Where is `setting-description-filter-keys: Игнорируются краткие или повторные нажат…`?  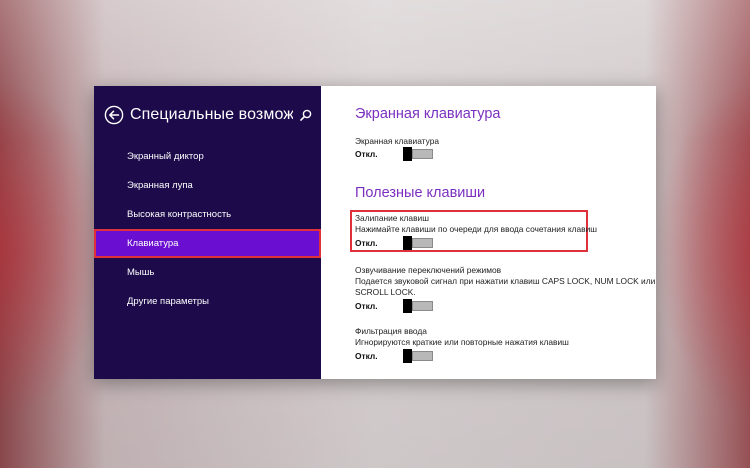
setting-description-filter-keys: Игнорируются краткие или повторные нажат… is located at coordinates (462, 342).